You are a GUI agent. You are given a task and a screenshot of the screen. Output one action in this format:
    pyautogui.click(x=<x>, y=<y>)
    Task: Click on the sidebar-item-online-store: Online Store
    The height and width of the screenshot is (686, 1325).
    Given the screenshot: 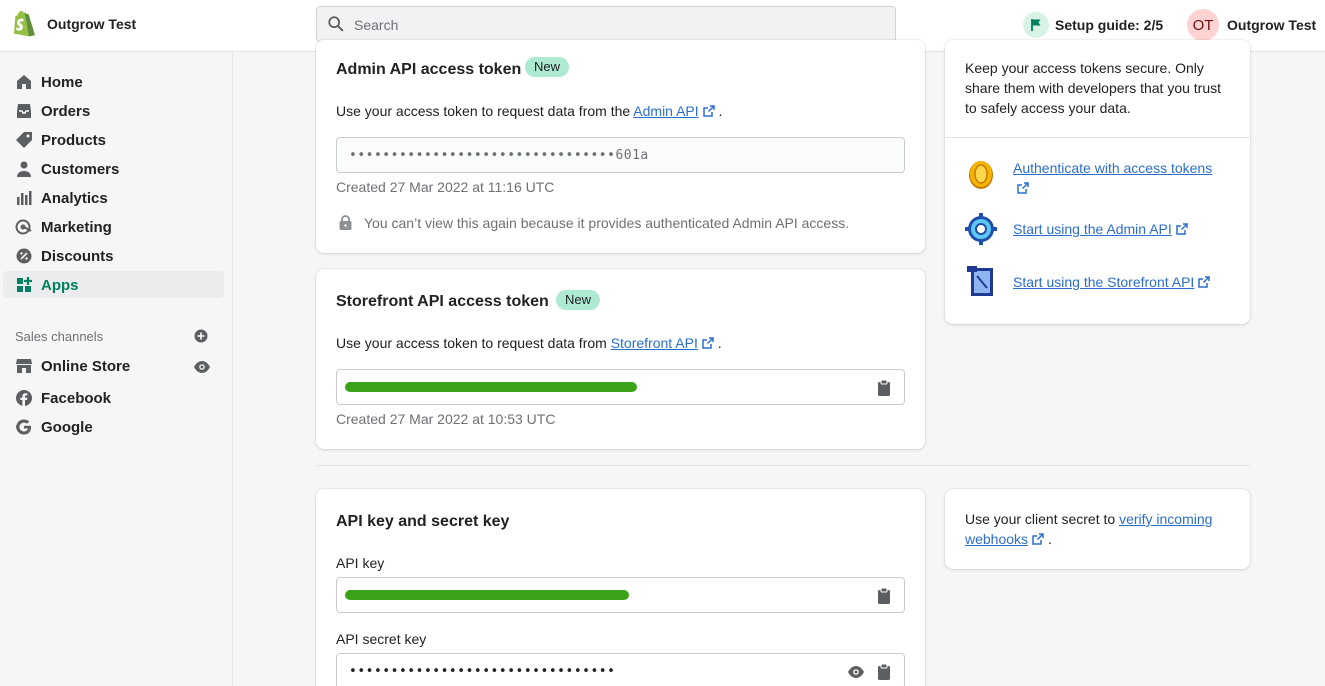 What is the action you would take?
    pyautogui.click(x=113, y=365)
    